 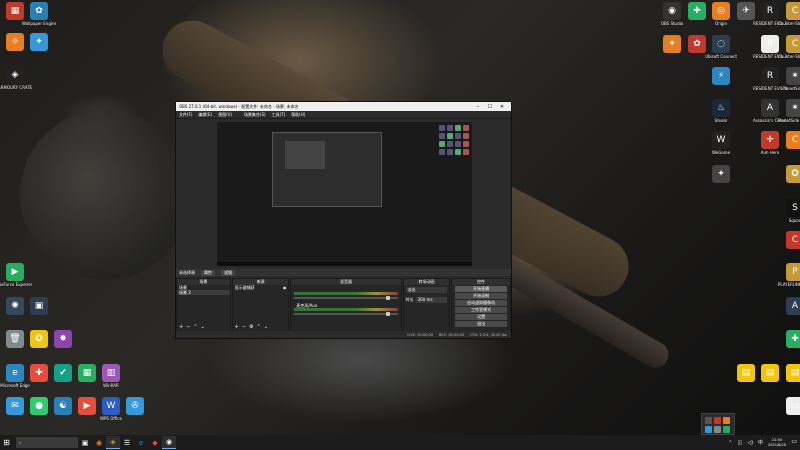 I want to click on desktop-shortcut: ▥ WinRAR, so click(x=111, y=376).